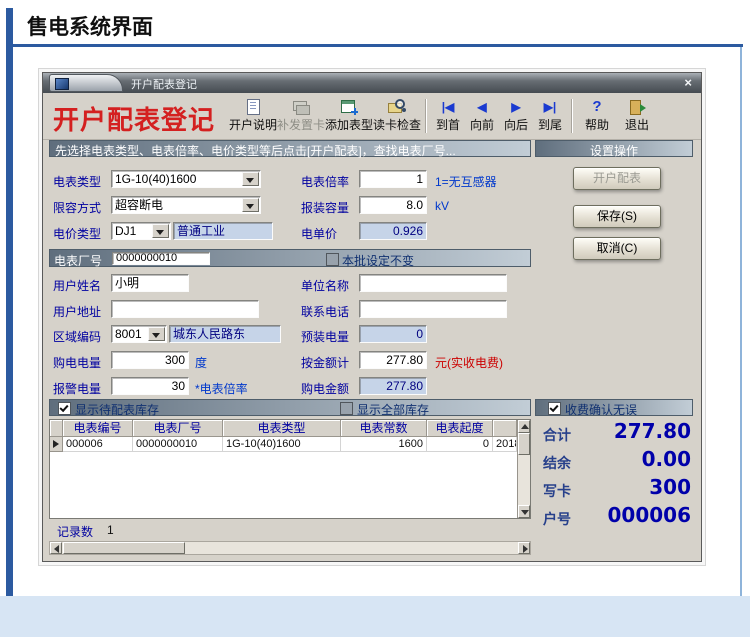 The image size is (750, 637). Describe the element at coordinates (56, 444) in the screenshot. I see `row-selector-icon` at that location.